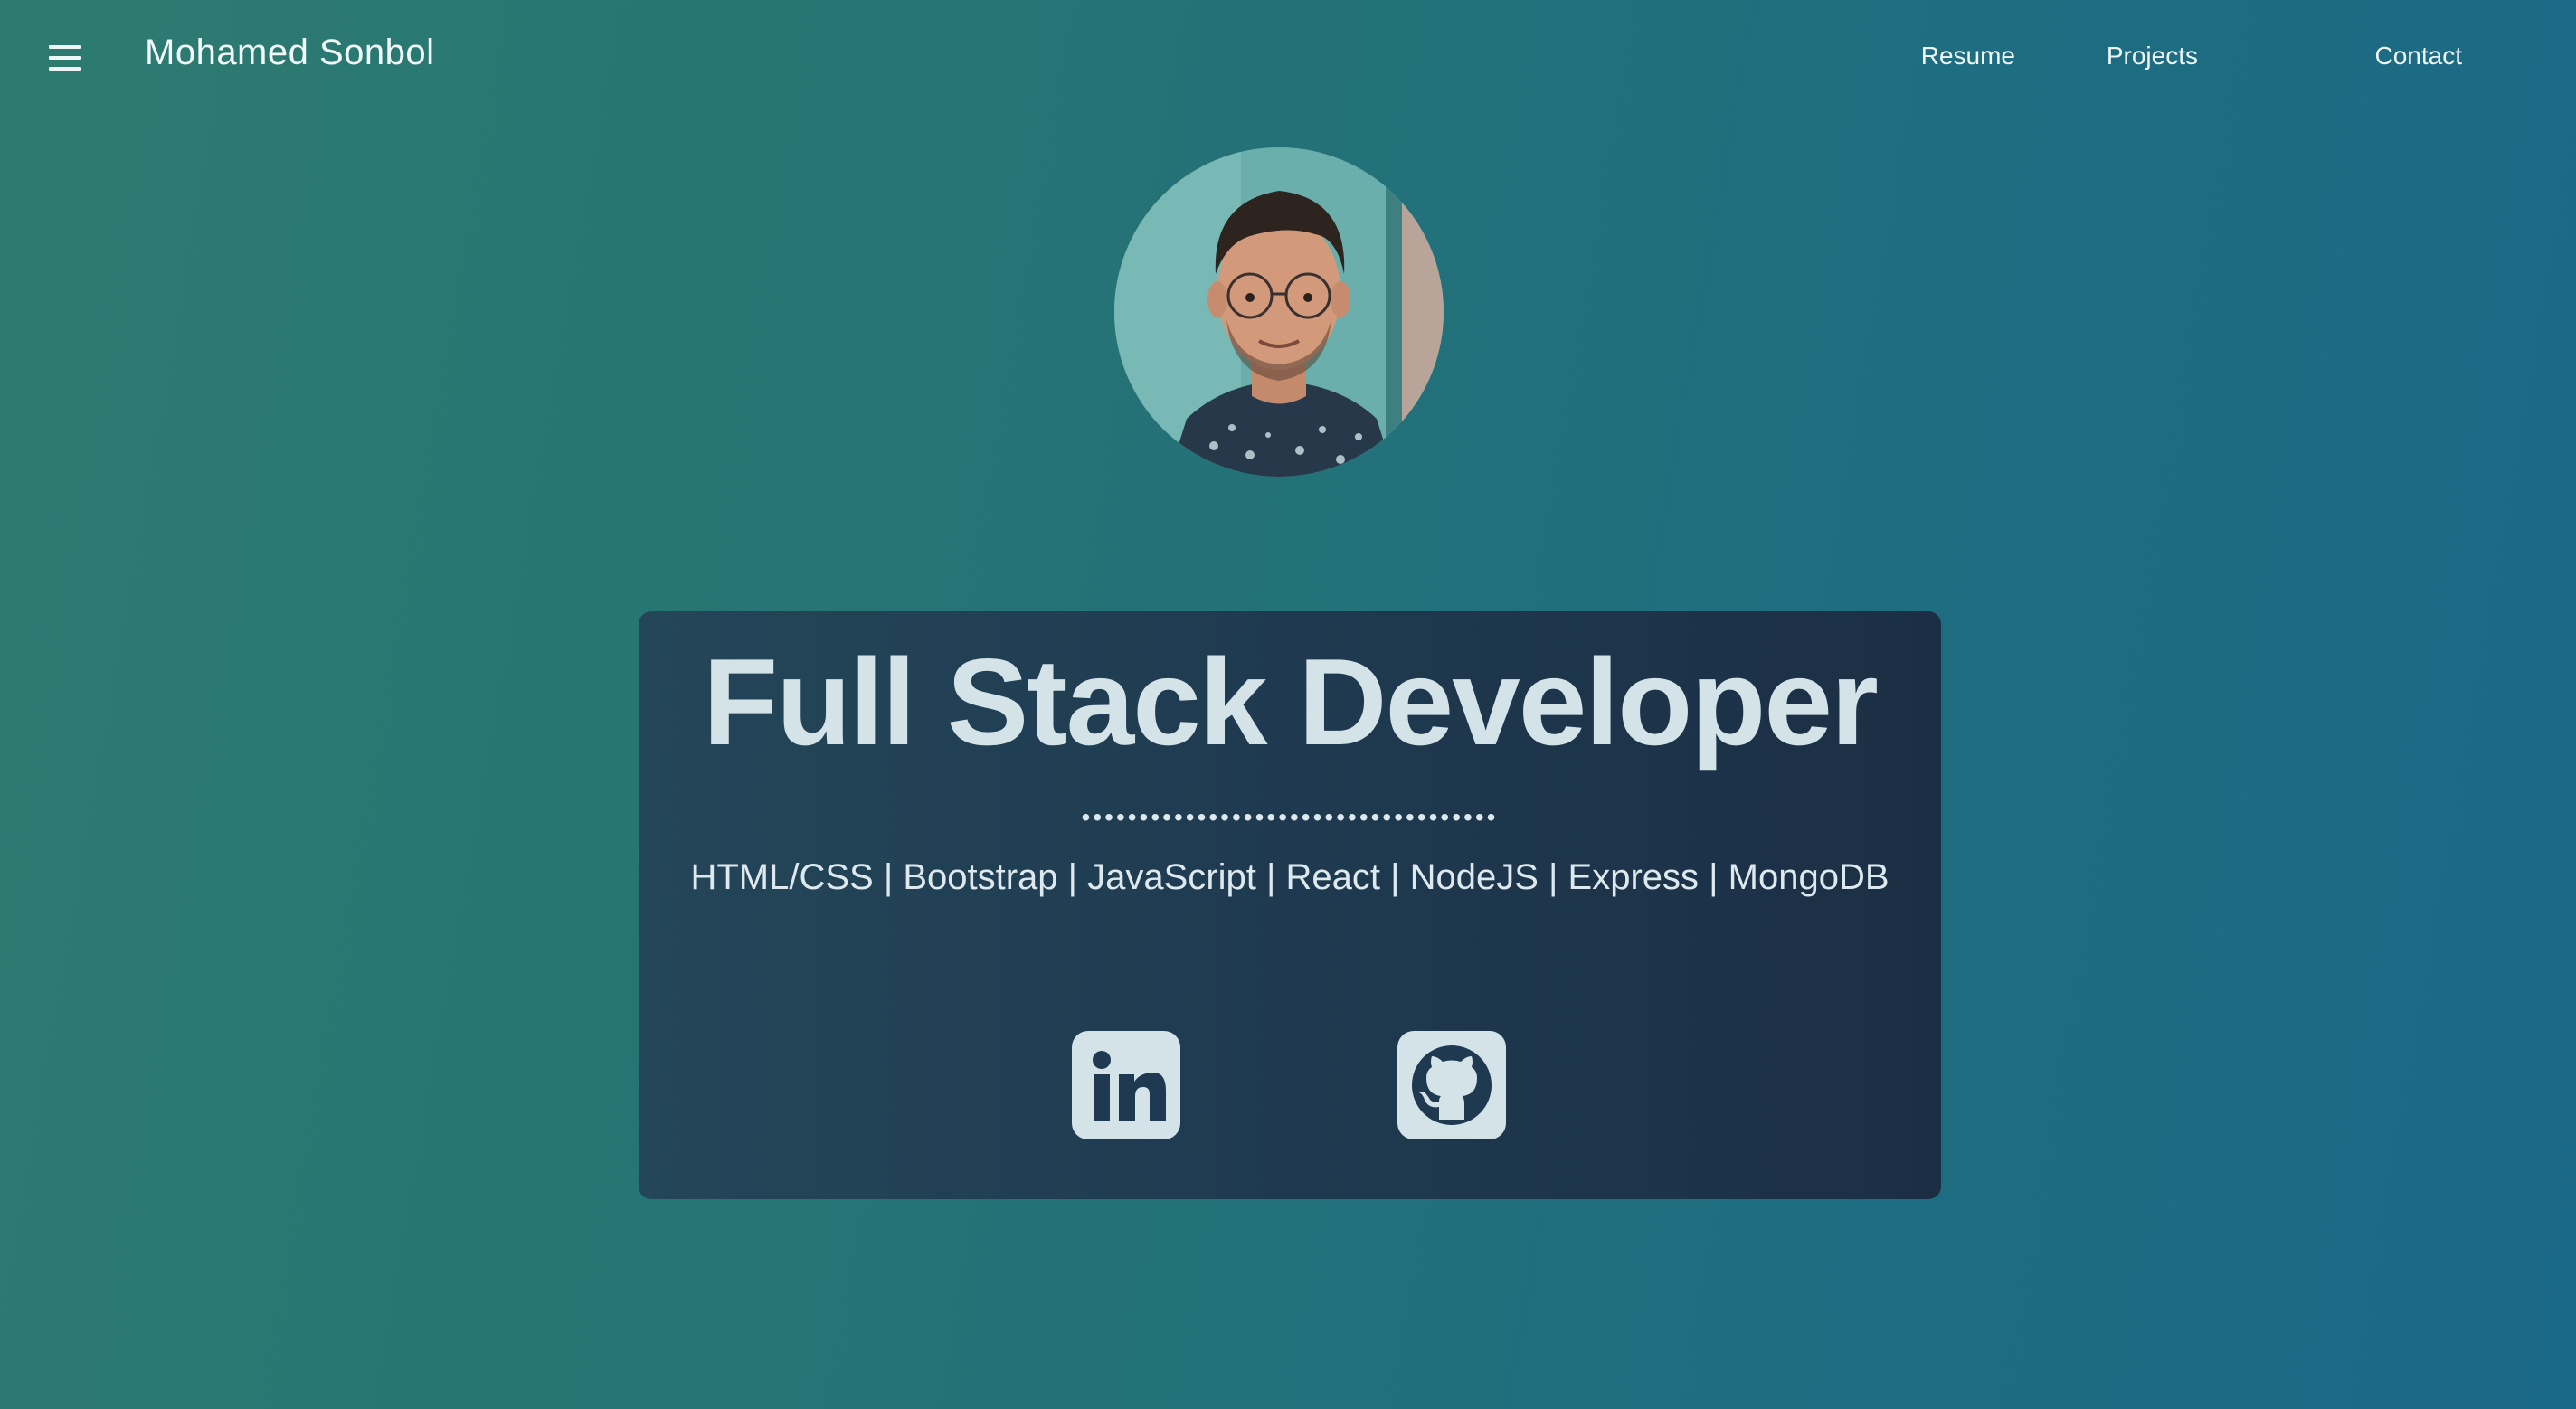 The width and height of the screenshot is (2576, 1409). Describe the element at coordinates (65, 58) in the screenshot. I see `hamburger-menu-icon` at that location.